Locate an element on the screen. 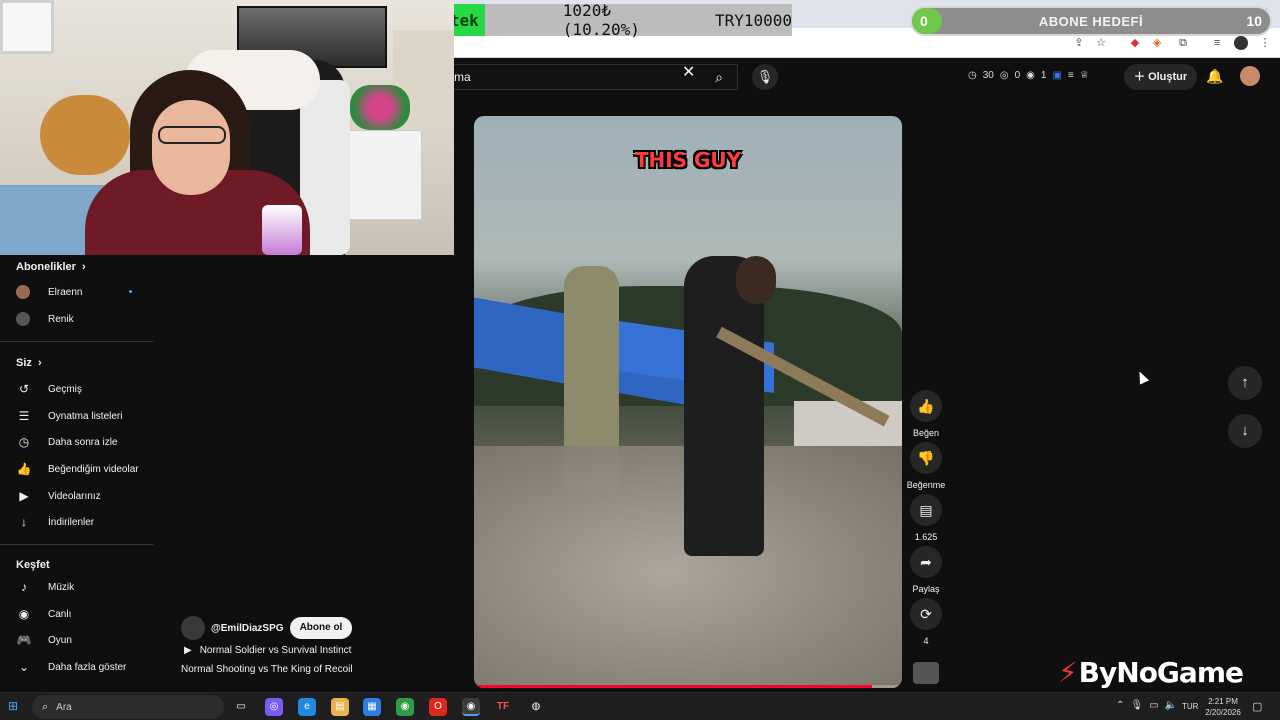 Image resolution: width=1280 pixels, height=720 pixels. live-icon: ◉ is located at coordinates (24, 614).